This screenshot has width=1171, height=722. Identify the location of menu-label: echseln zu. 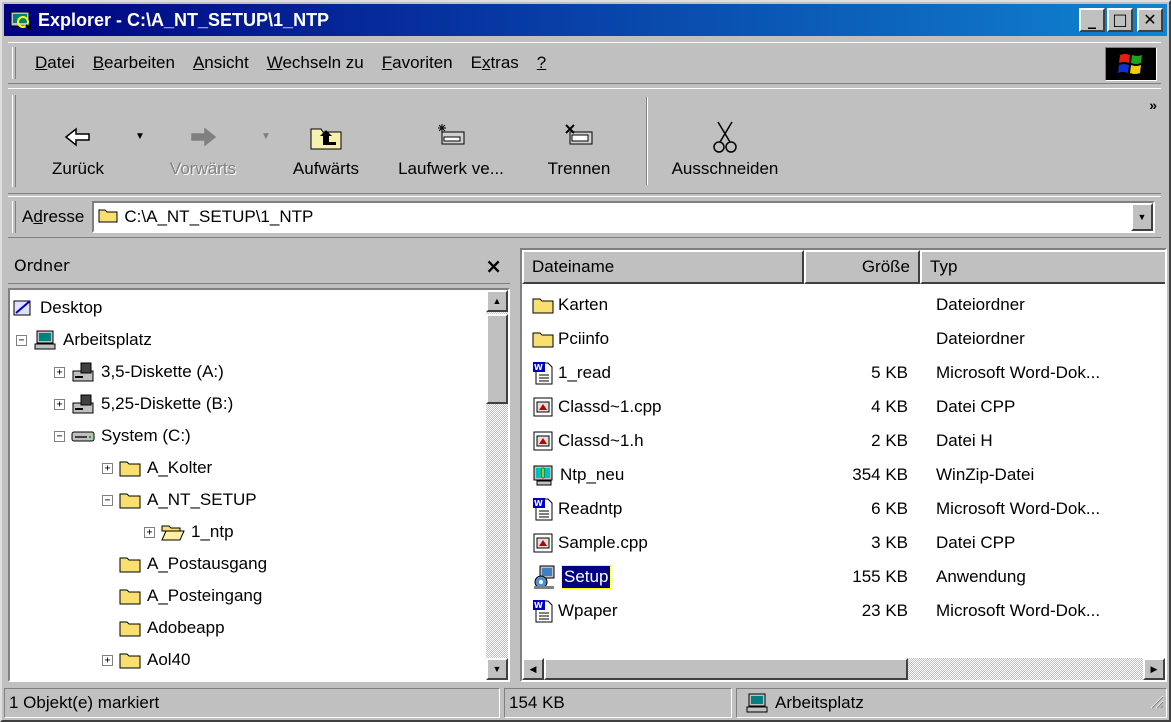
(323, 62).